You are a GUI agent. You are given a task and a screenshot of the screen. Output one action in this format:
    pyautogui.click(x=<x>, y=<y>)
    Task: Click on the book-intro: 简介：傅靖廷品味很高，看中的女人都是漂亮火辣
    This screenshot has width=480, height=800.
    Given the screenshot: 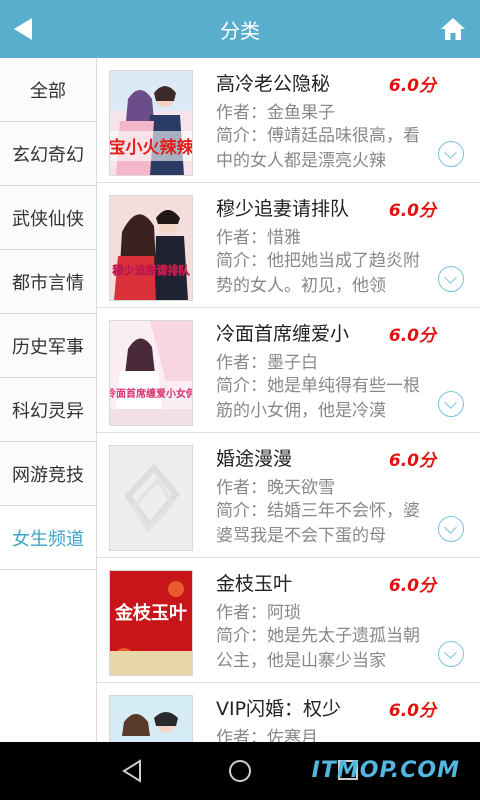 What is the action you would take?
    pyautogui.click(x=318, y=148)
    